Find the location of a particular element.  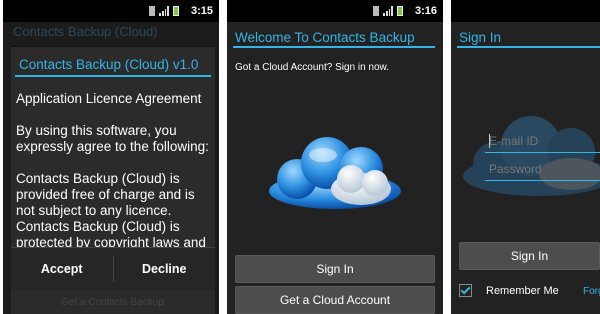

email-field: E-mail ID is located at coordinates (542, 142).